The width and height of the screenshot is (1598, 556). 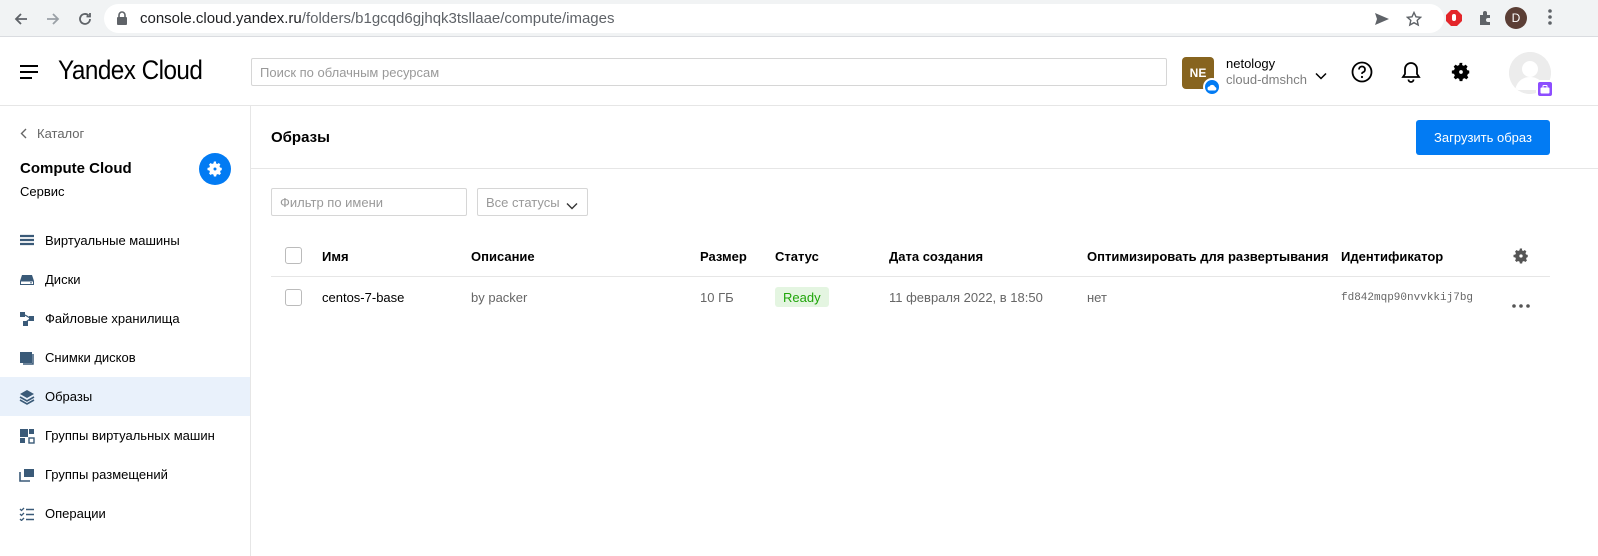 What do you see at coordinates (1550, 19) in the screenshot?
I see `menu-kebab-icon` at bounding box center [1550, 19].